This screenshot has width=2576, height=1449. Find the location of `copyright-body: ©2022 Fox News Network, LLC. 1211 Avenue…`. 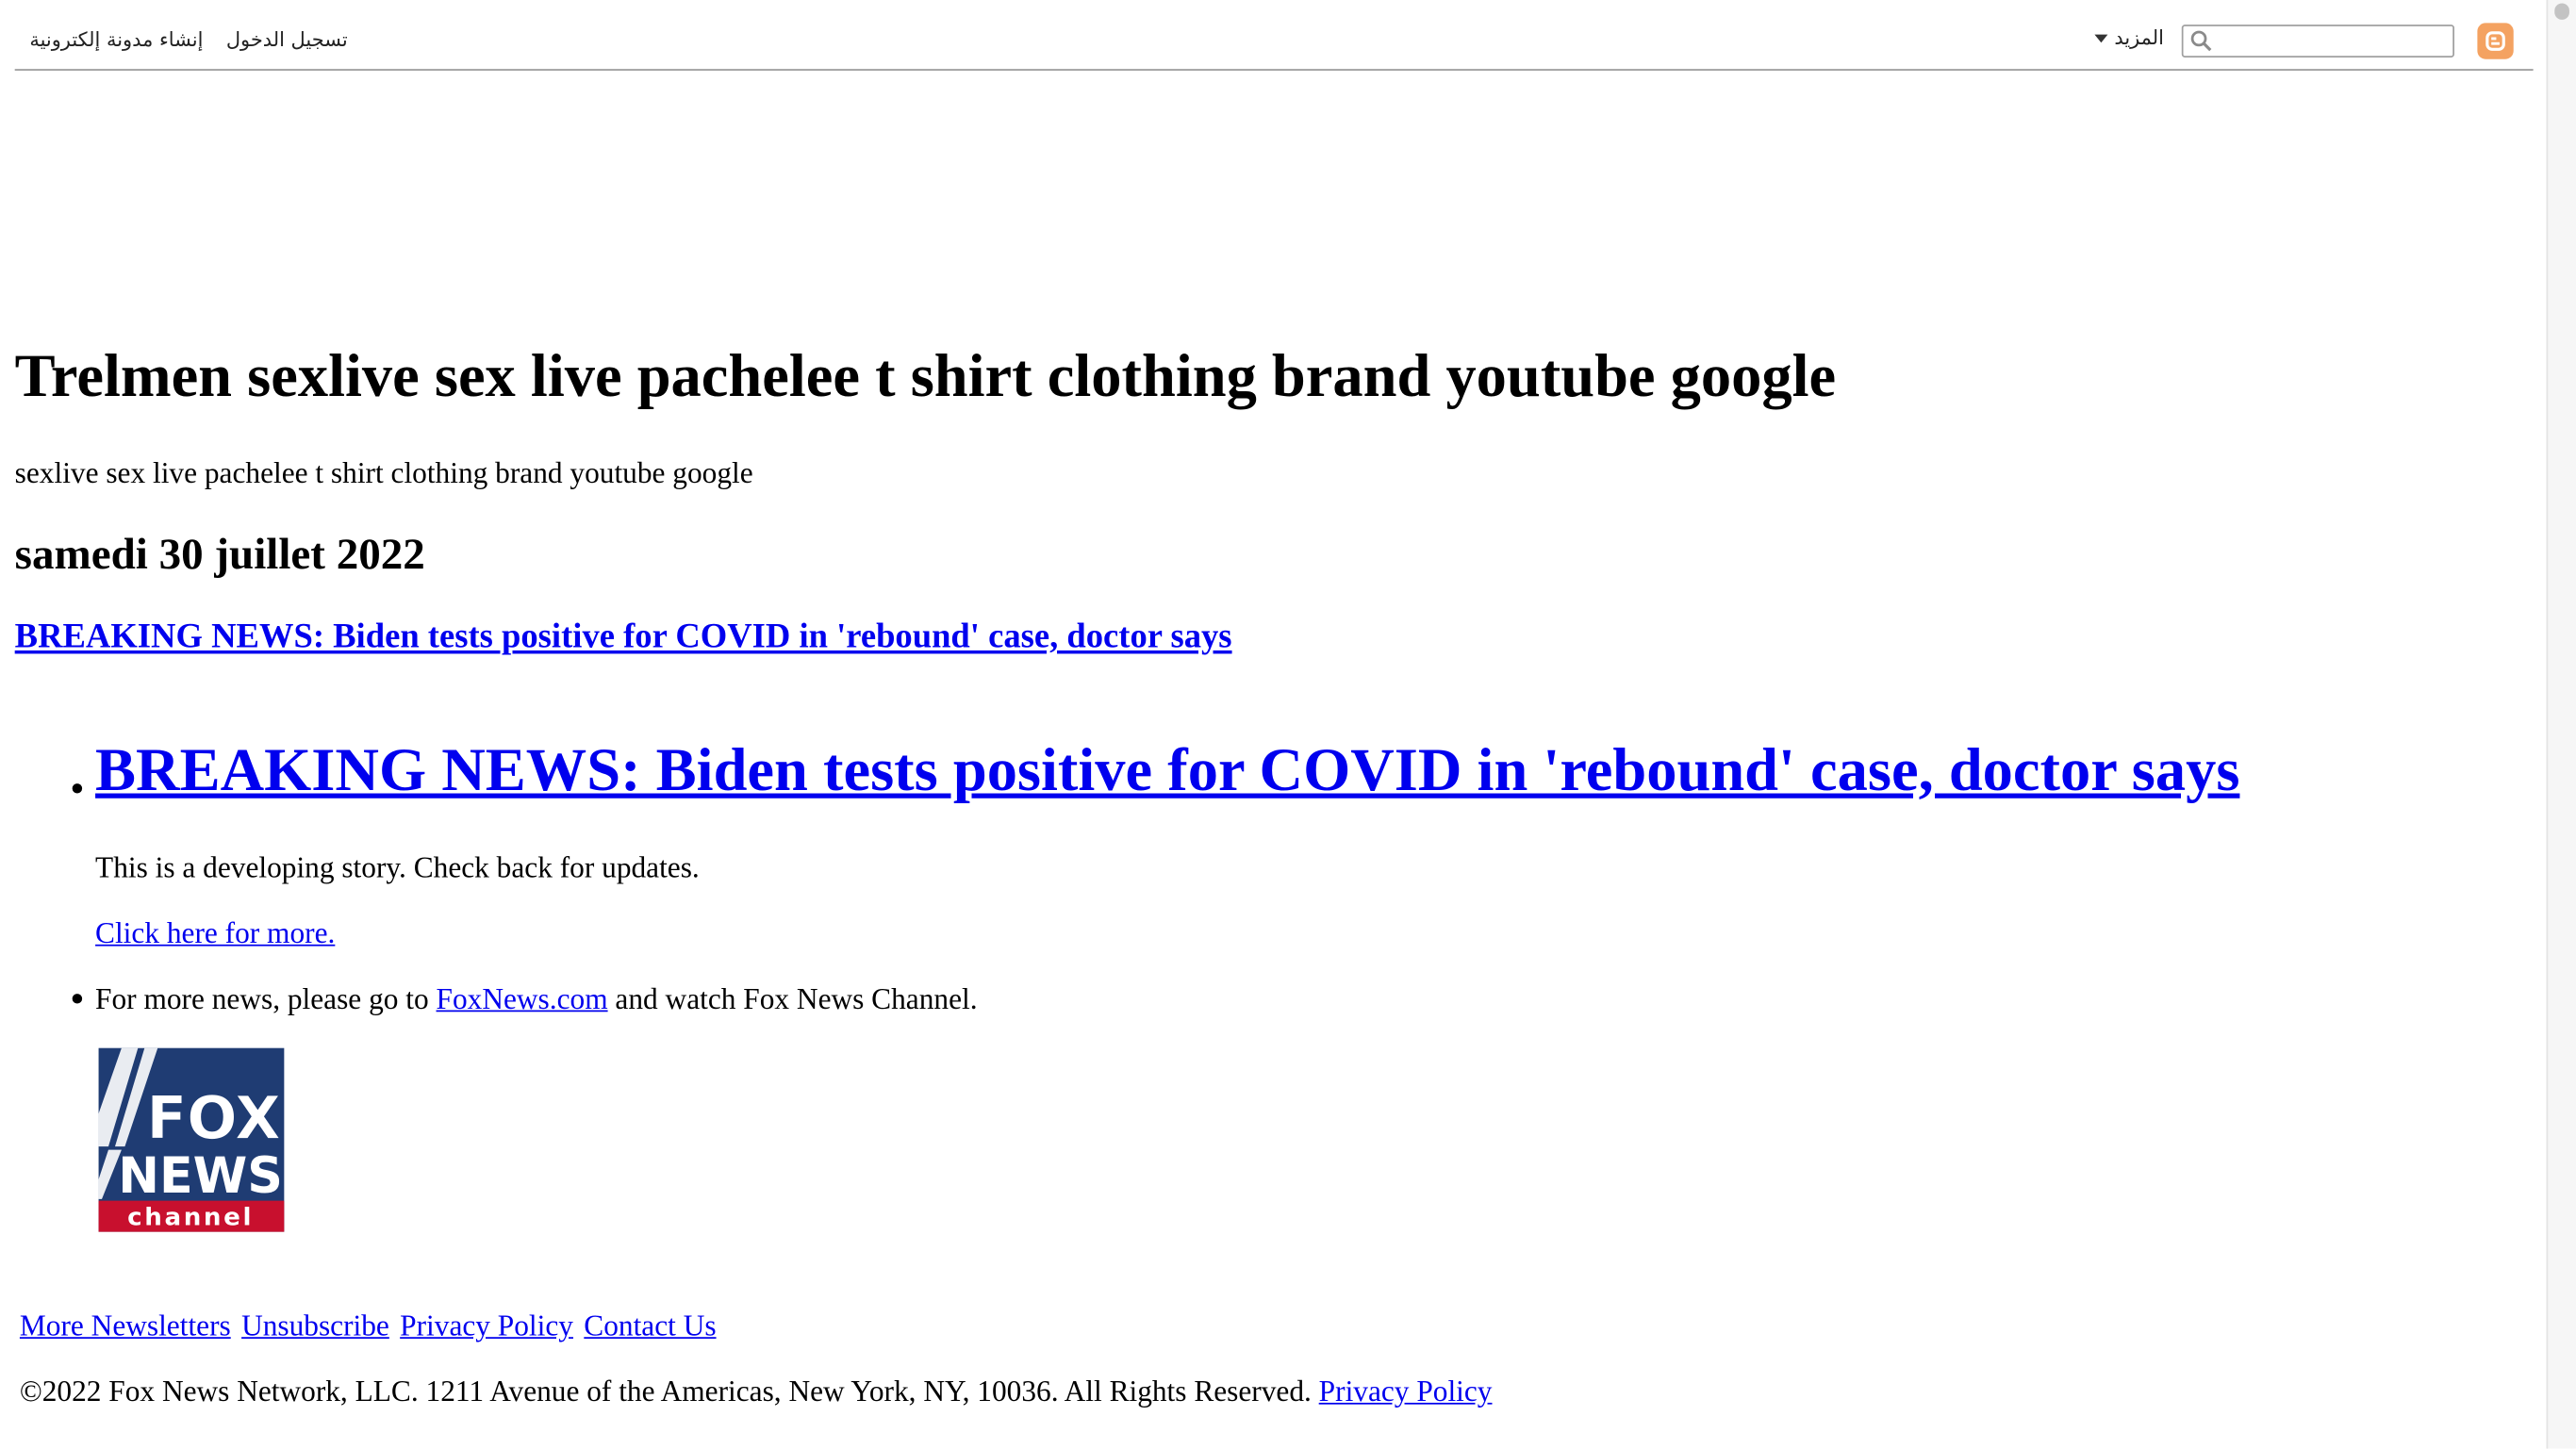

copyright-body: ©2022 Fox News Network, LLC. 1211 Avenue… is located at coordinates (669, 1392).